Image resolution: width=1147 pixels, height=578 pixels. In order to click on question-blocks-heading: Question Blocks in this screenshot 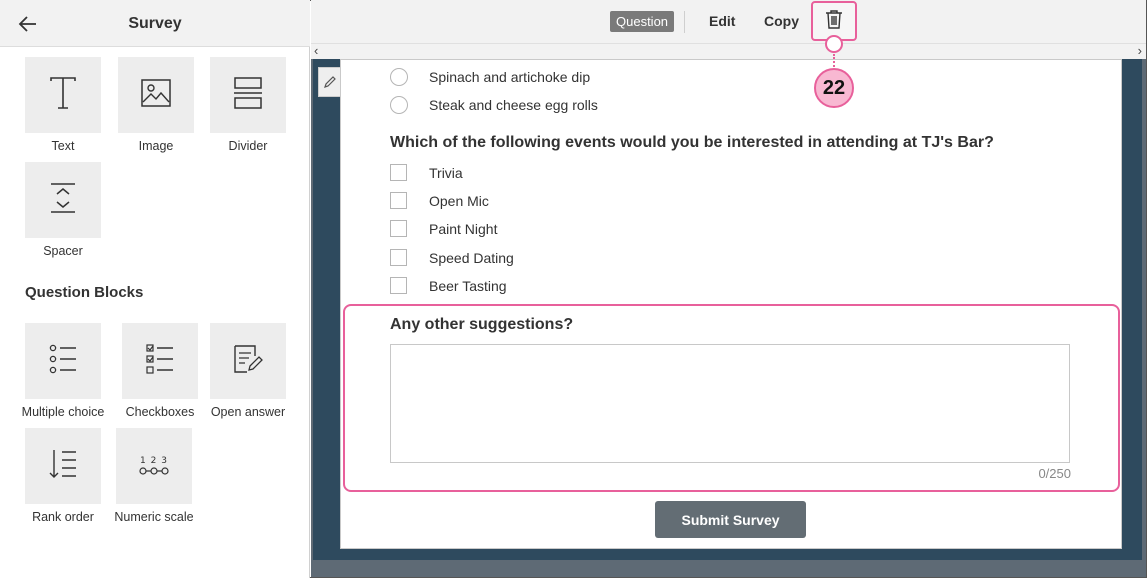, I will do `click(84, 292)`.